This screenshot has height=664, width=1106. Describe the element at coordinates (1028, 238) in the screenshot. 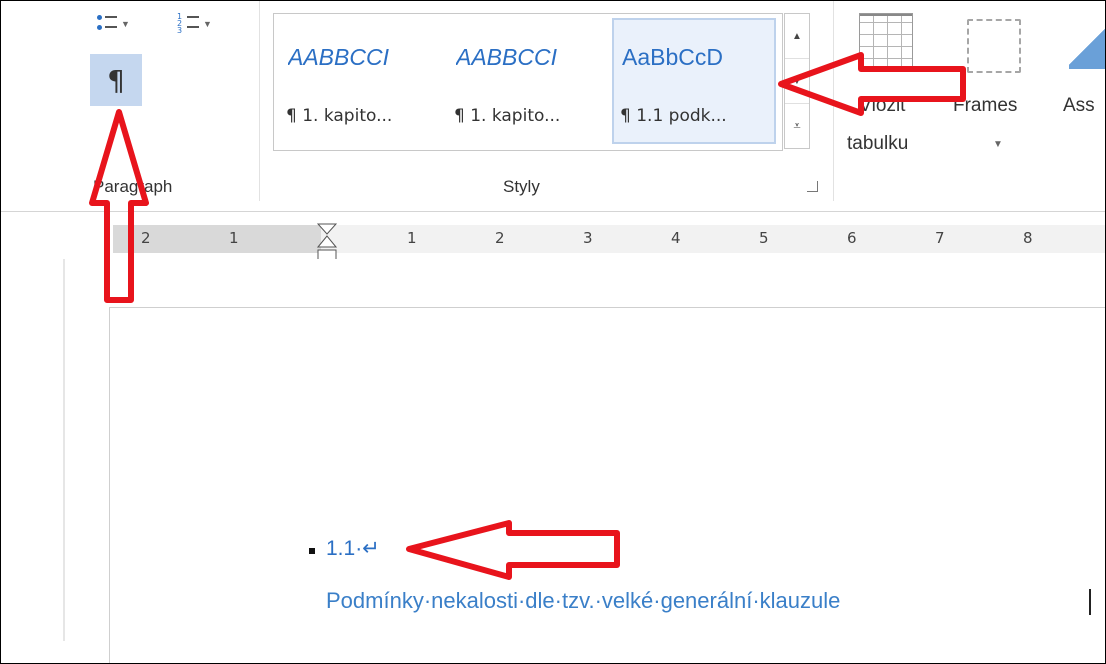

I see `ruler-label: 8` at that location.